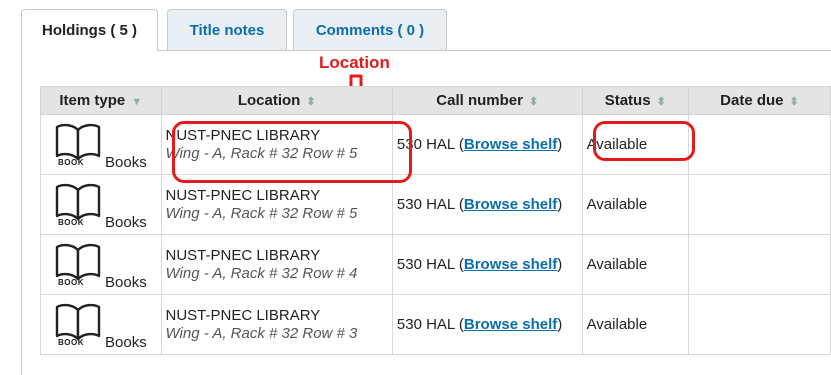  I want to click on column-header-location: Location ⬍, so click(276, 100).